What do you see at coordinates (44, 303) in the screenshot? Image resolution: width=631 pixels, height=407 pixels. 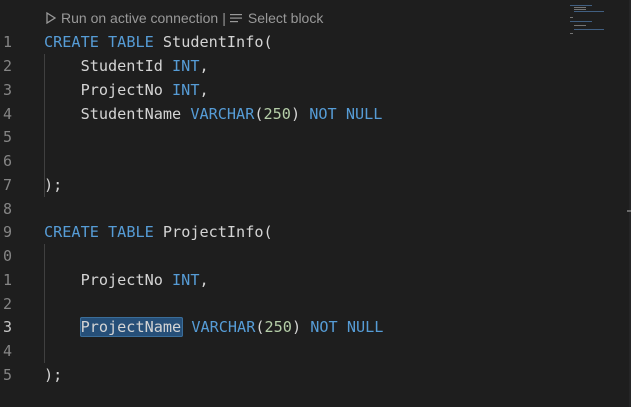 I see `indent-guide` at bounding box center [44, 303].